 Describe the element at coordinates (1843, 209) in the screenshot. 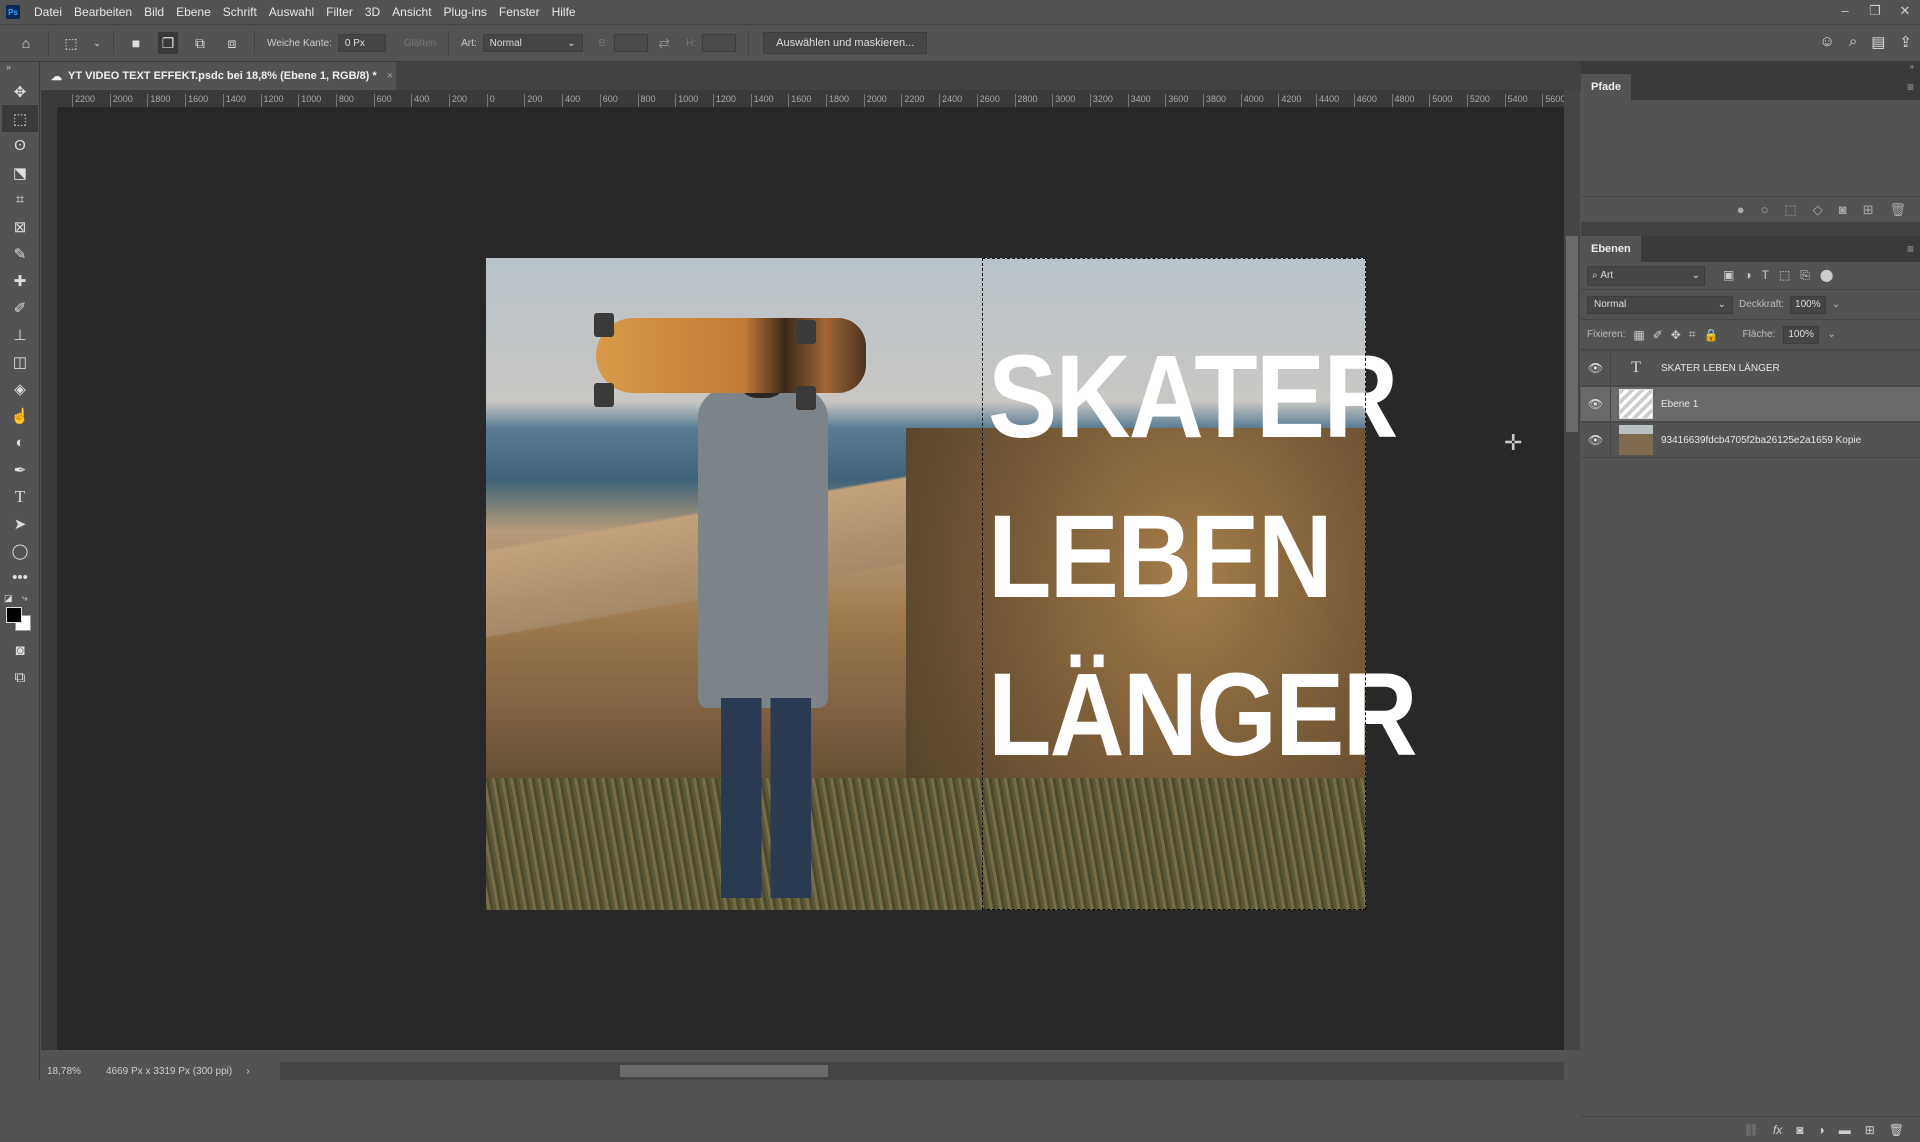

I see `add-mask-icon: ◙` at that location.